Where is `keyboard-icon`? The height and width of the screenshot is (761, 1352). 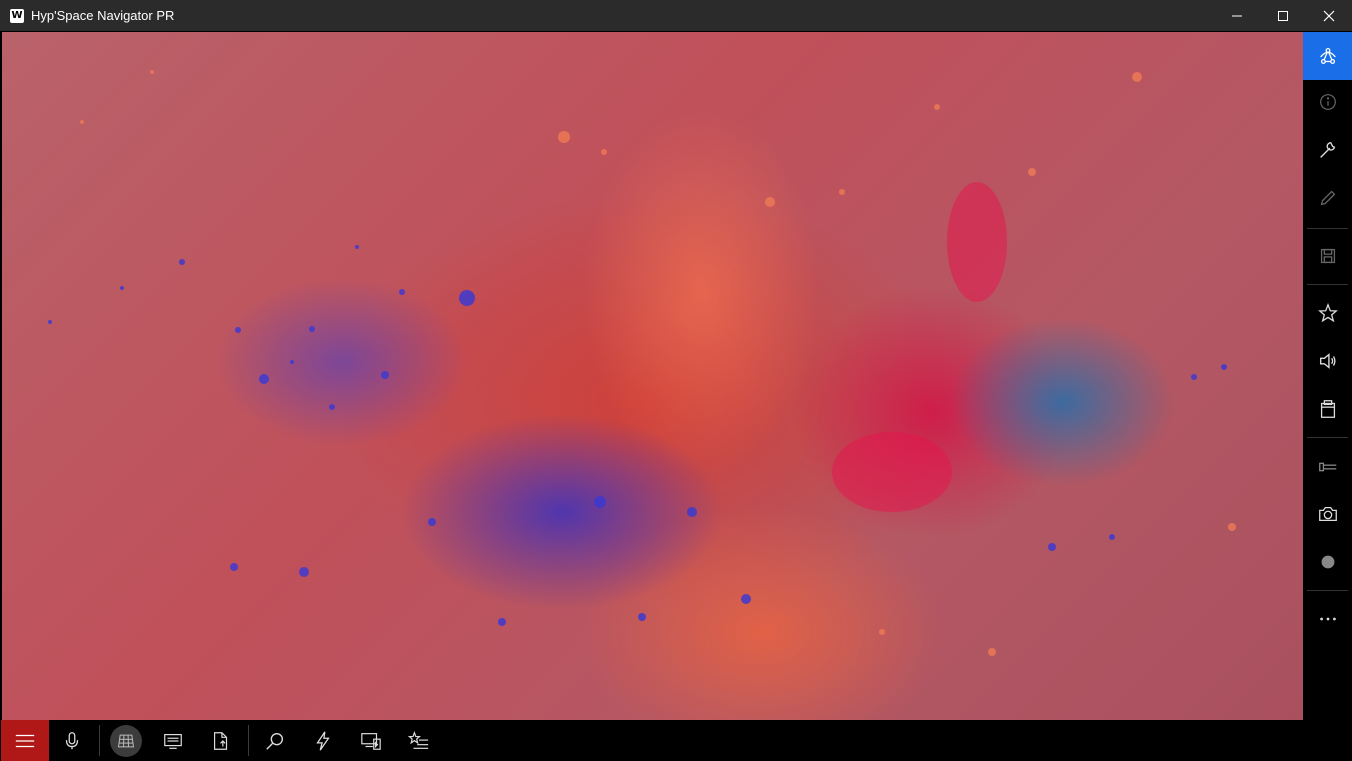
keyboard-icon is located at coordinates (173, 741).